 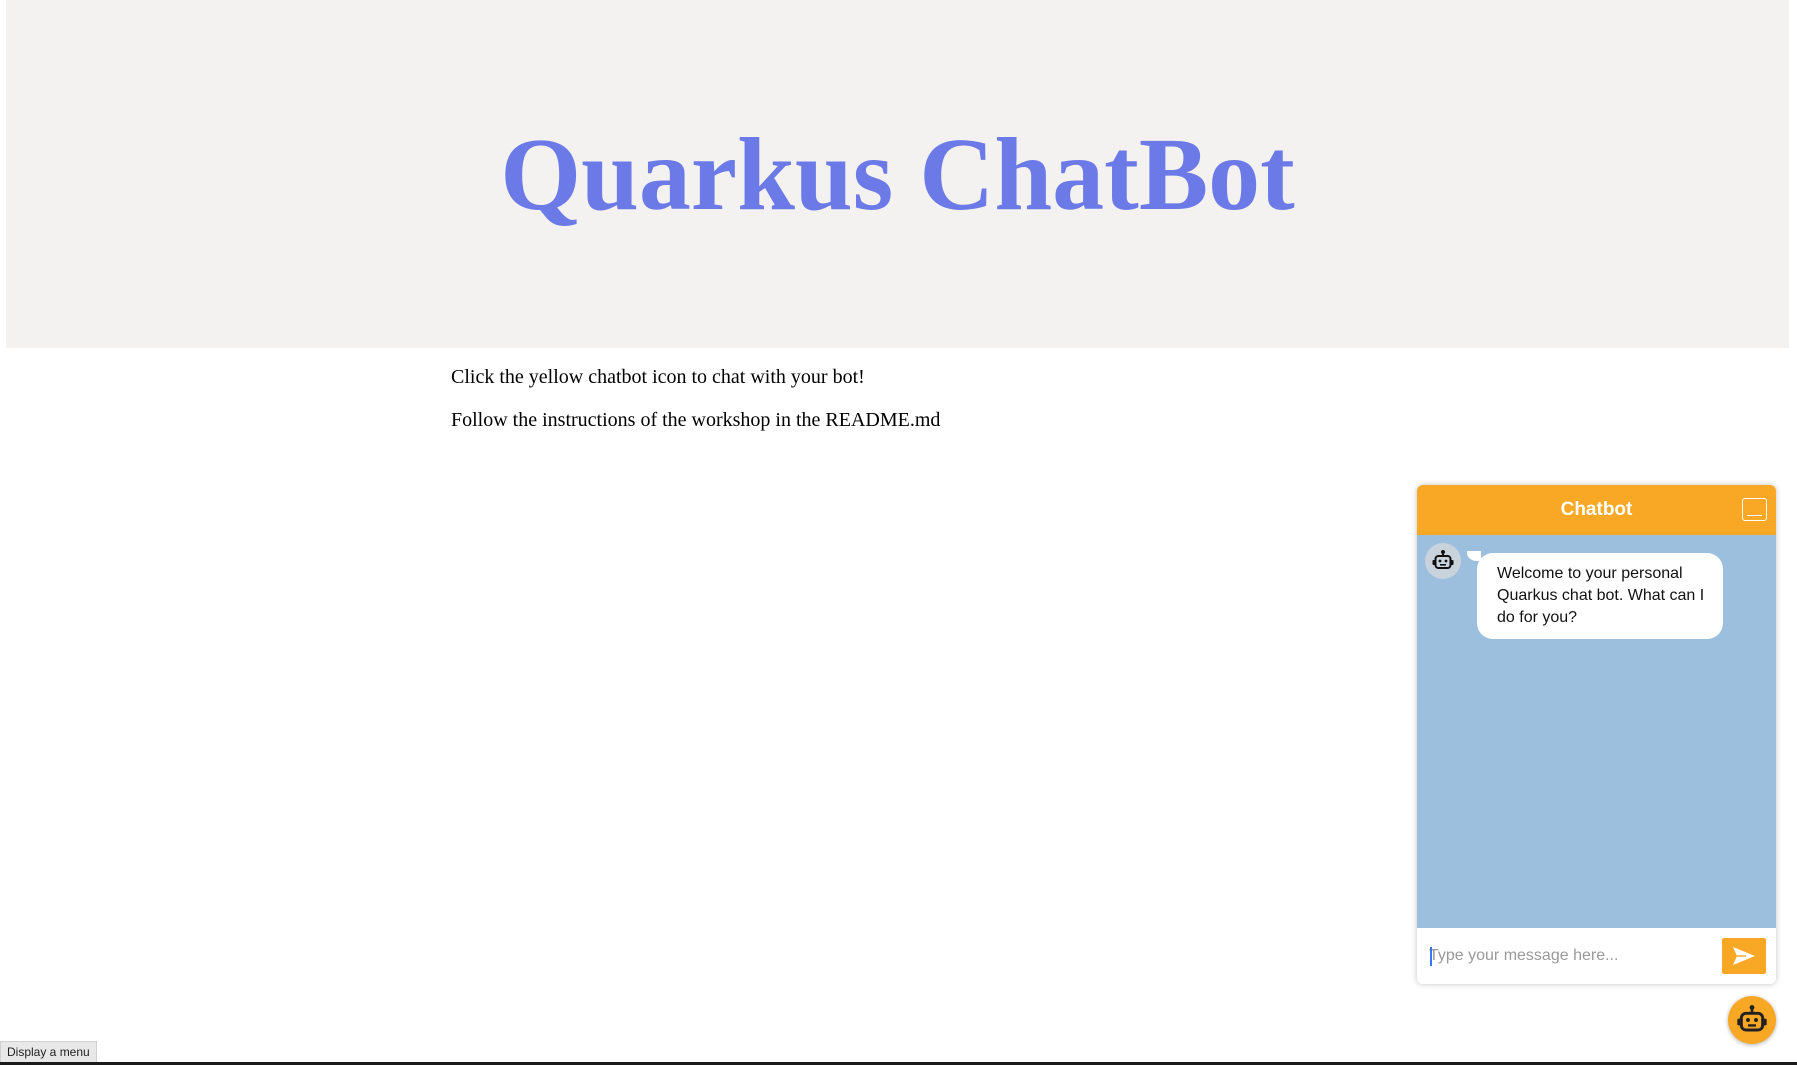 I want to click on text-caret, so click(x=1431, y=956).